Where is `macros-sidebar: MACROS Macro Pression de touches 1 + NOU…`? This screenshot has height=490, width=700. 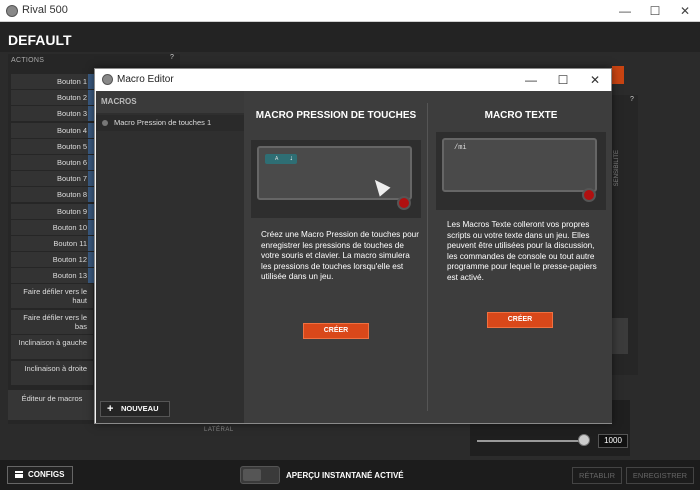 macros-sidebar: MACROS Macro Pression de touches 1 + NOU… is located at coordinates (170, 257).